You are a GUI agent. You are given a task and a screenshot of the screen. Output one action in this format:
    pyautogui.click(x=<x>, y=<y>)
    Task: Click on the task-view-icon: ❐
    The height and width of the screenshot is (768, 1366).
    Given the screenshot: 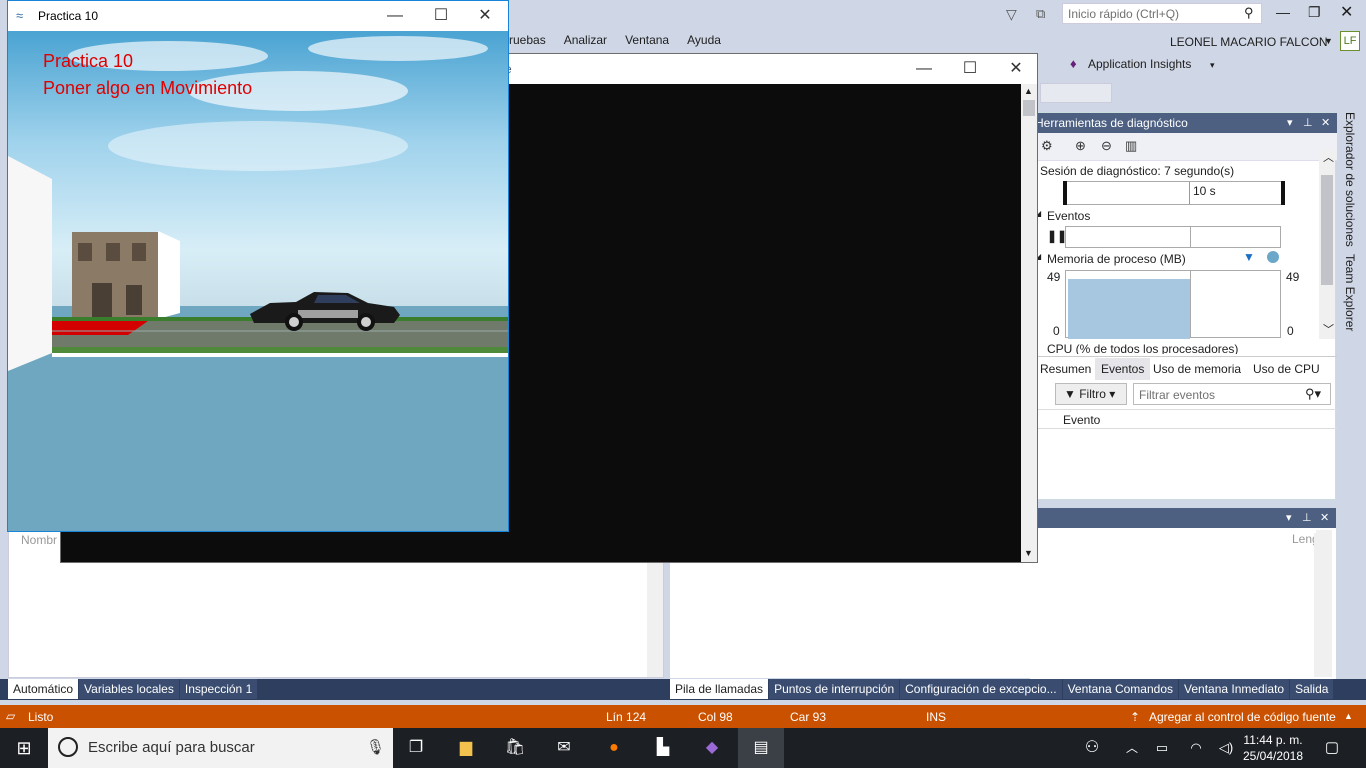 What is the action you would take?
    pyautogui.click(x=416, y=748)
    